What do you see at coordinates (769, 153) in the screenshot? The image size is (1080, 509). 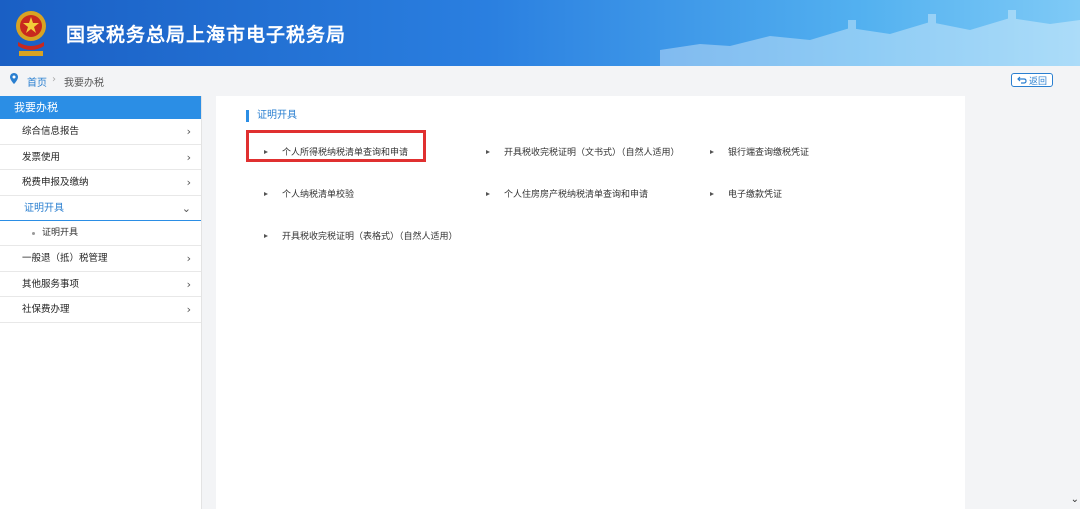 I see `link-label: 银行端查询缴税凭证` at bounding box center [769, 153].